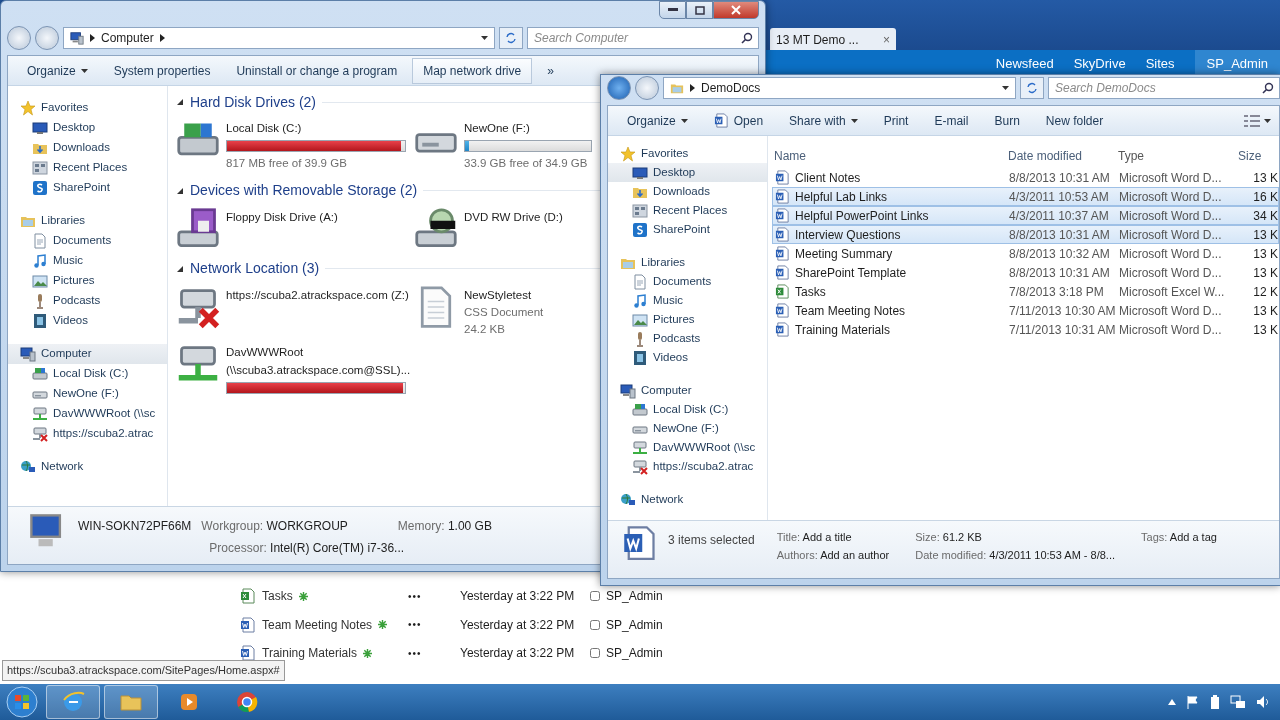  I want to click on drive-name: Floppy Disk Drive (A:), so click(282, 217).